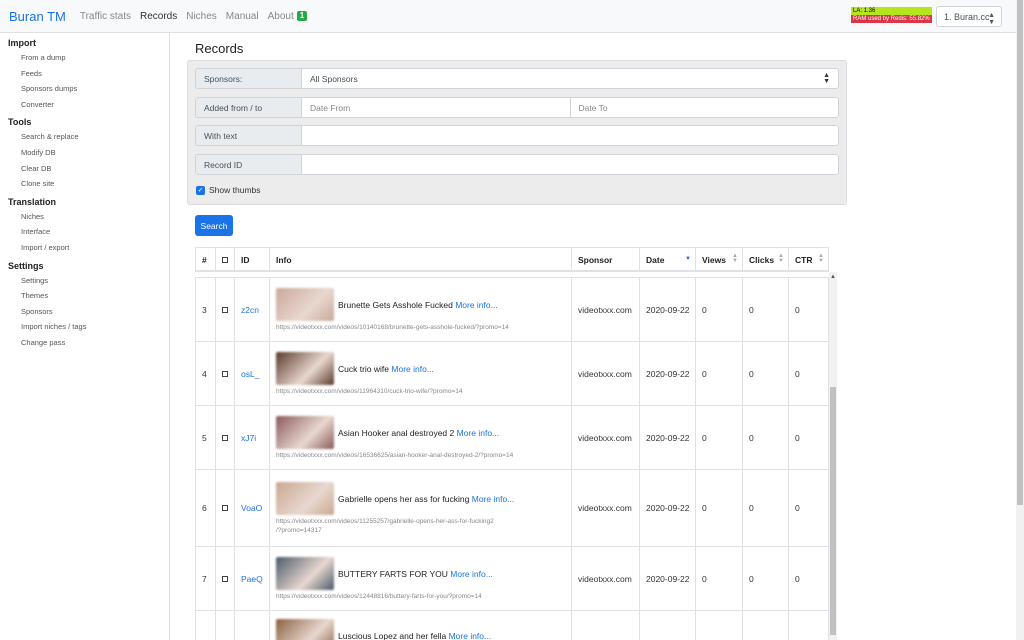 The height and width of the screenshot is (640, 1024). I want to click on brand-link: Buran TM, so click(37, 16).